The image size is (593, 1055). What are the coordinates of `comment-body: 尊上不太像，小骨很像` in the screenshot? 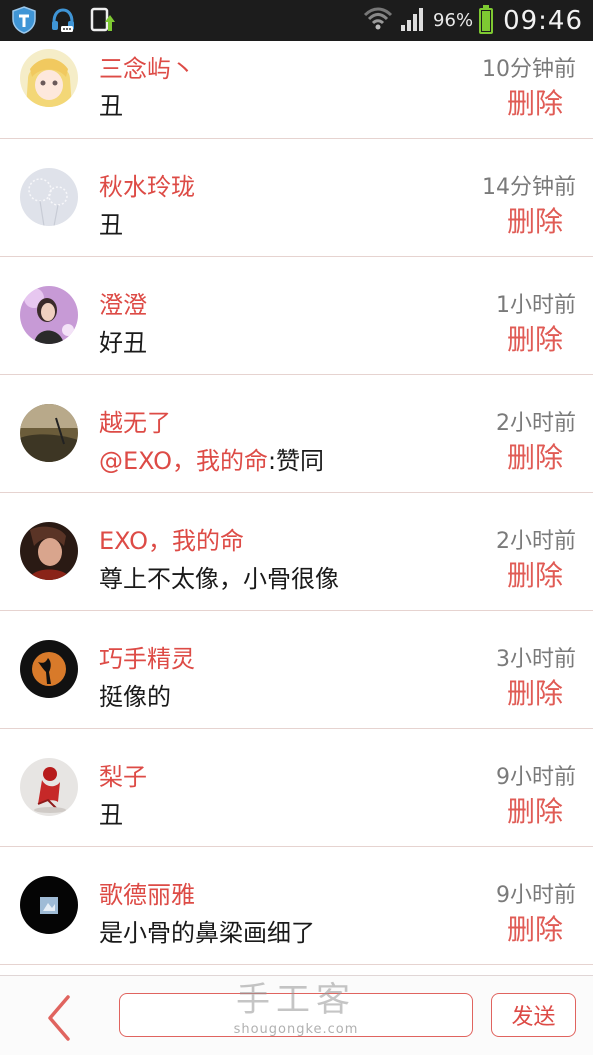 It's located at (219, 579).